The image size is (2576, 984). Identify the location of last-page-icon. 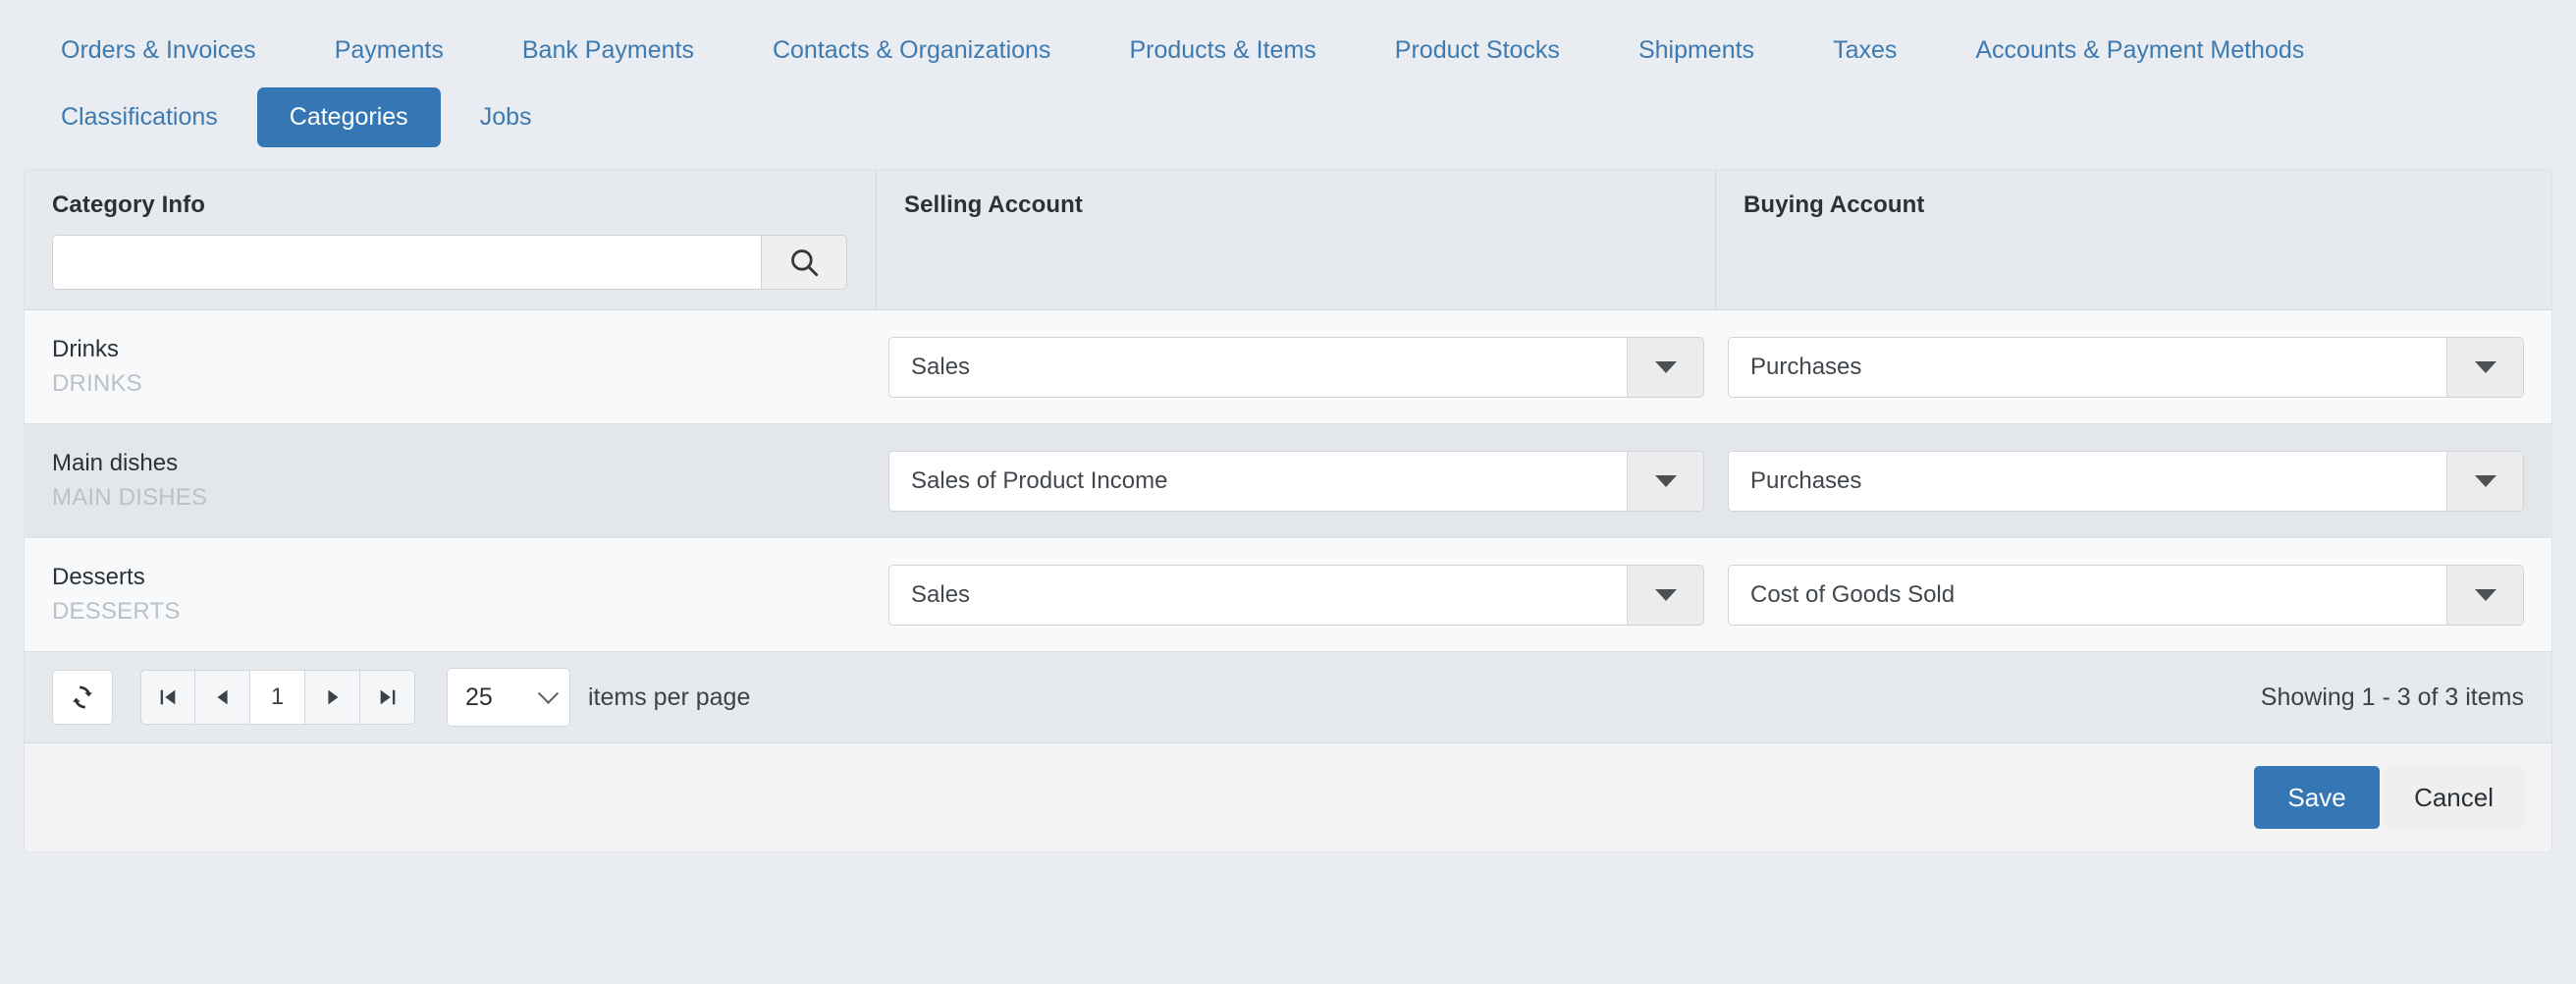
(388, 697).